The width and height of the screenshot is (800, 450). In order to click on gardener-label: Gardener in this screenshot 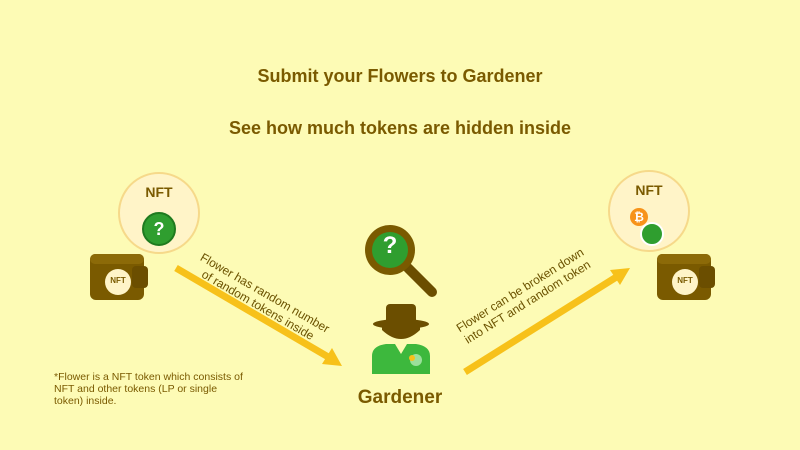, I will do `click(400, 397)`.